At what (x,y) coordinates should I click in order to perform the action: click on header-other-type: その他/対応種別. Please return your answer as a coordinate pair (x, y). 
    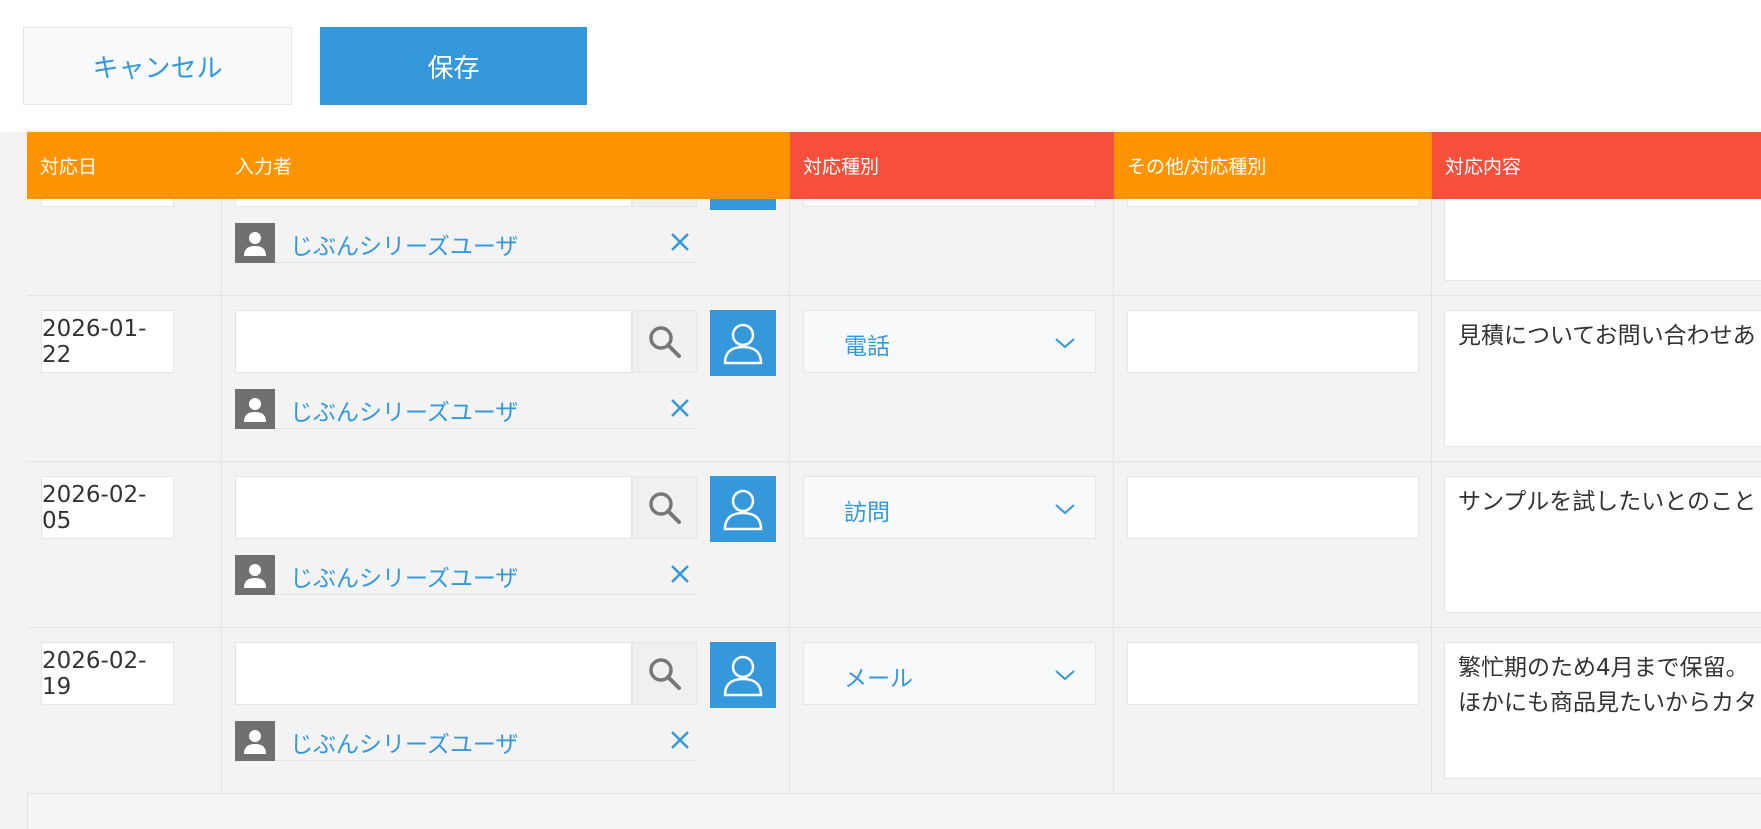
    Looking at the image, I should click on (1273, 165).